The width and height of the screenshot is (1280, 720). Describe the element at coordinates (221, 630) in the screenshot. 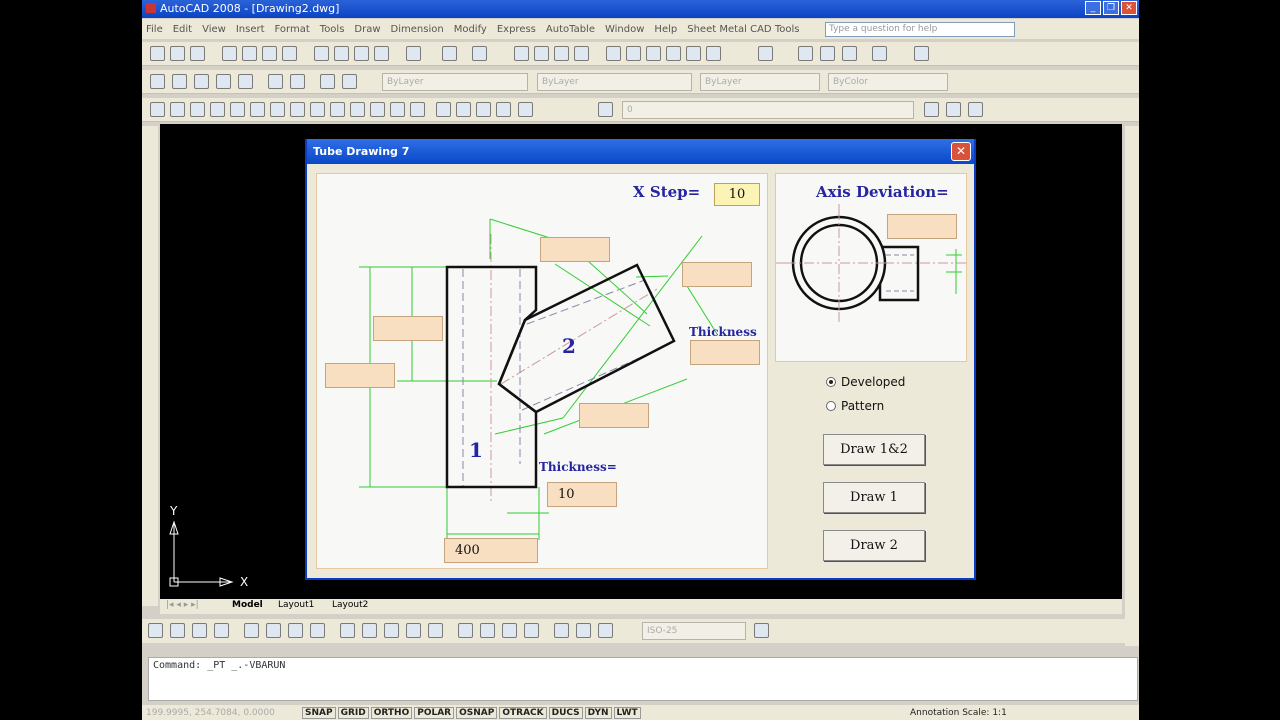

I see `ordinate-dim-icon` at that location.